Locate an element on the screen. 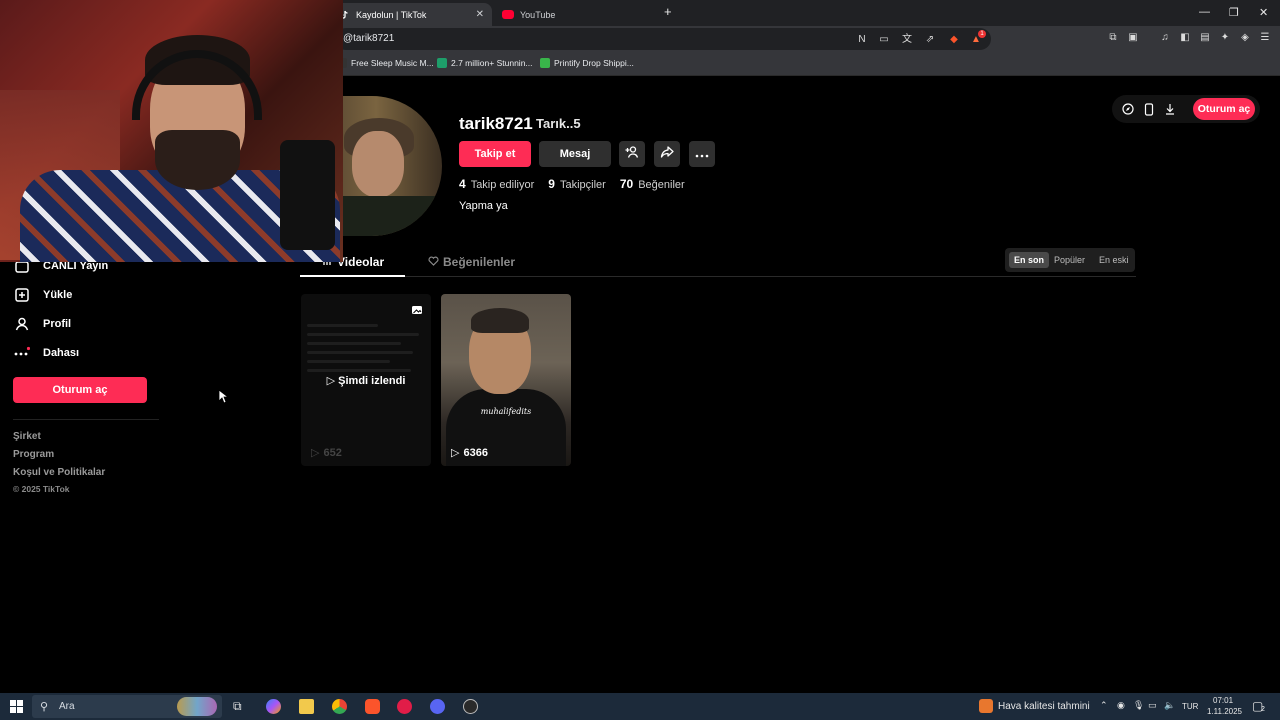 The height and width of the screenshot is (720, 1280). language-indicator: TUR is located at coordinates (1190, 706).